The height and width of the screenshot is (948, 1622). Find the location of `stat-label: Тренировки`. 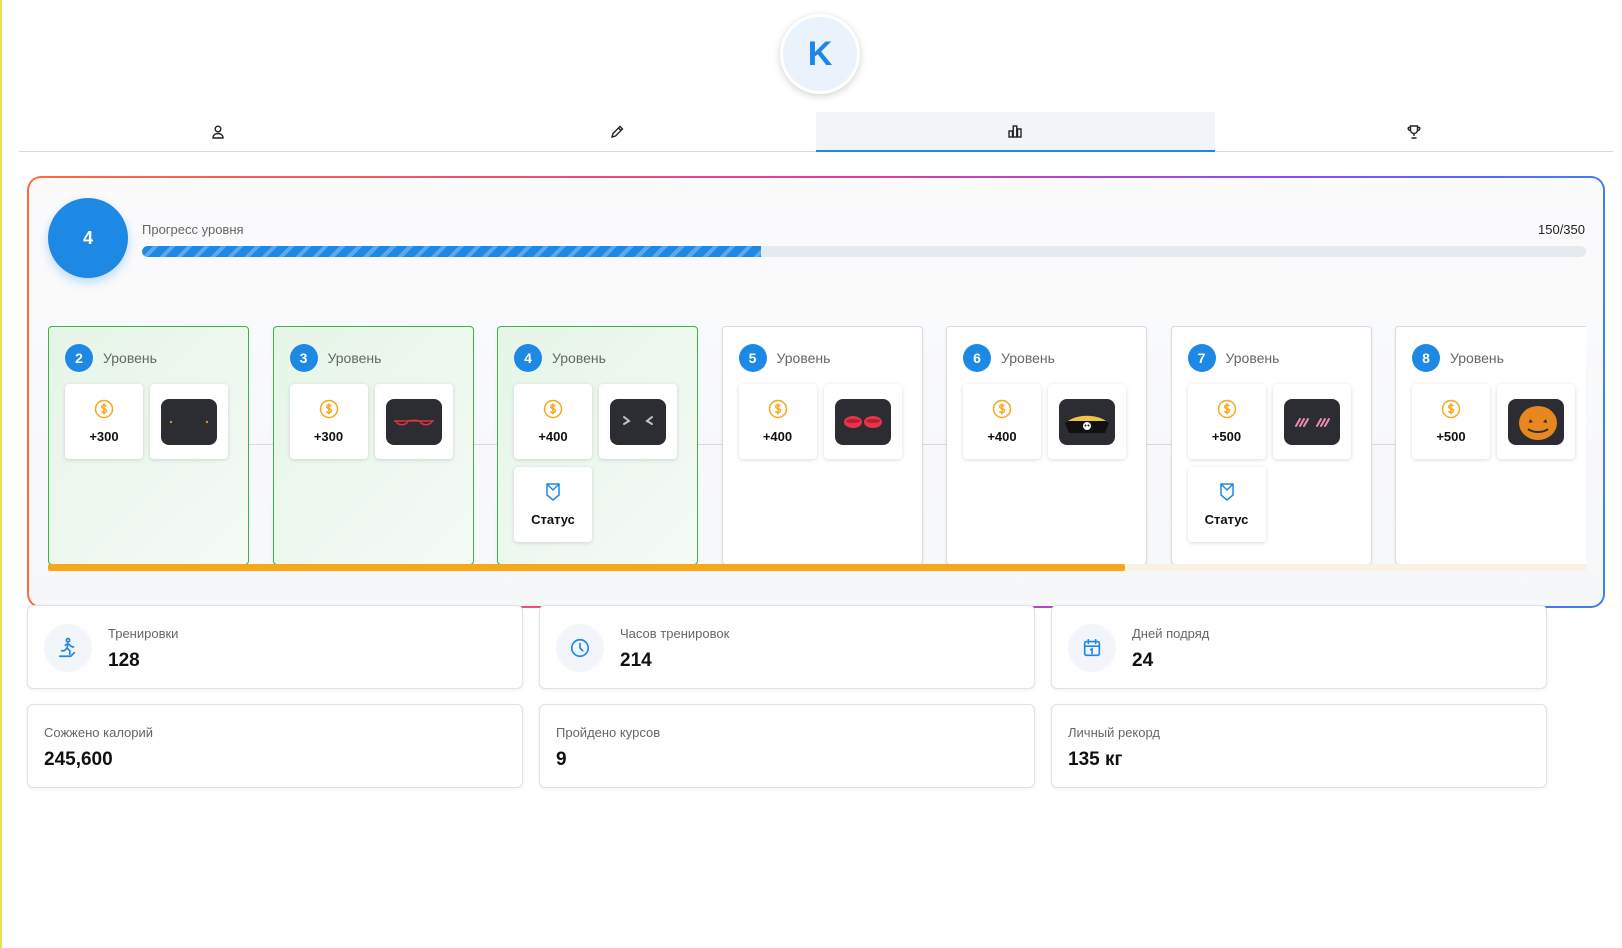

stat-label: Тренировки is located at coordinates (143, 633).